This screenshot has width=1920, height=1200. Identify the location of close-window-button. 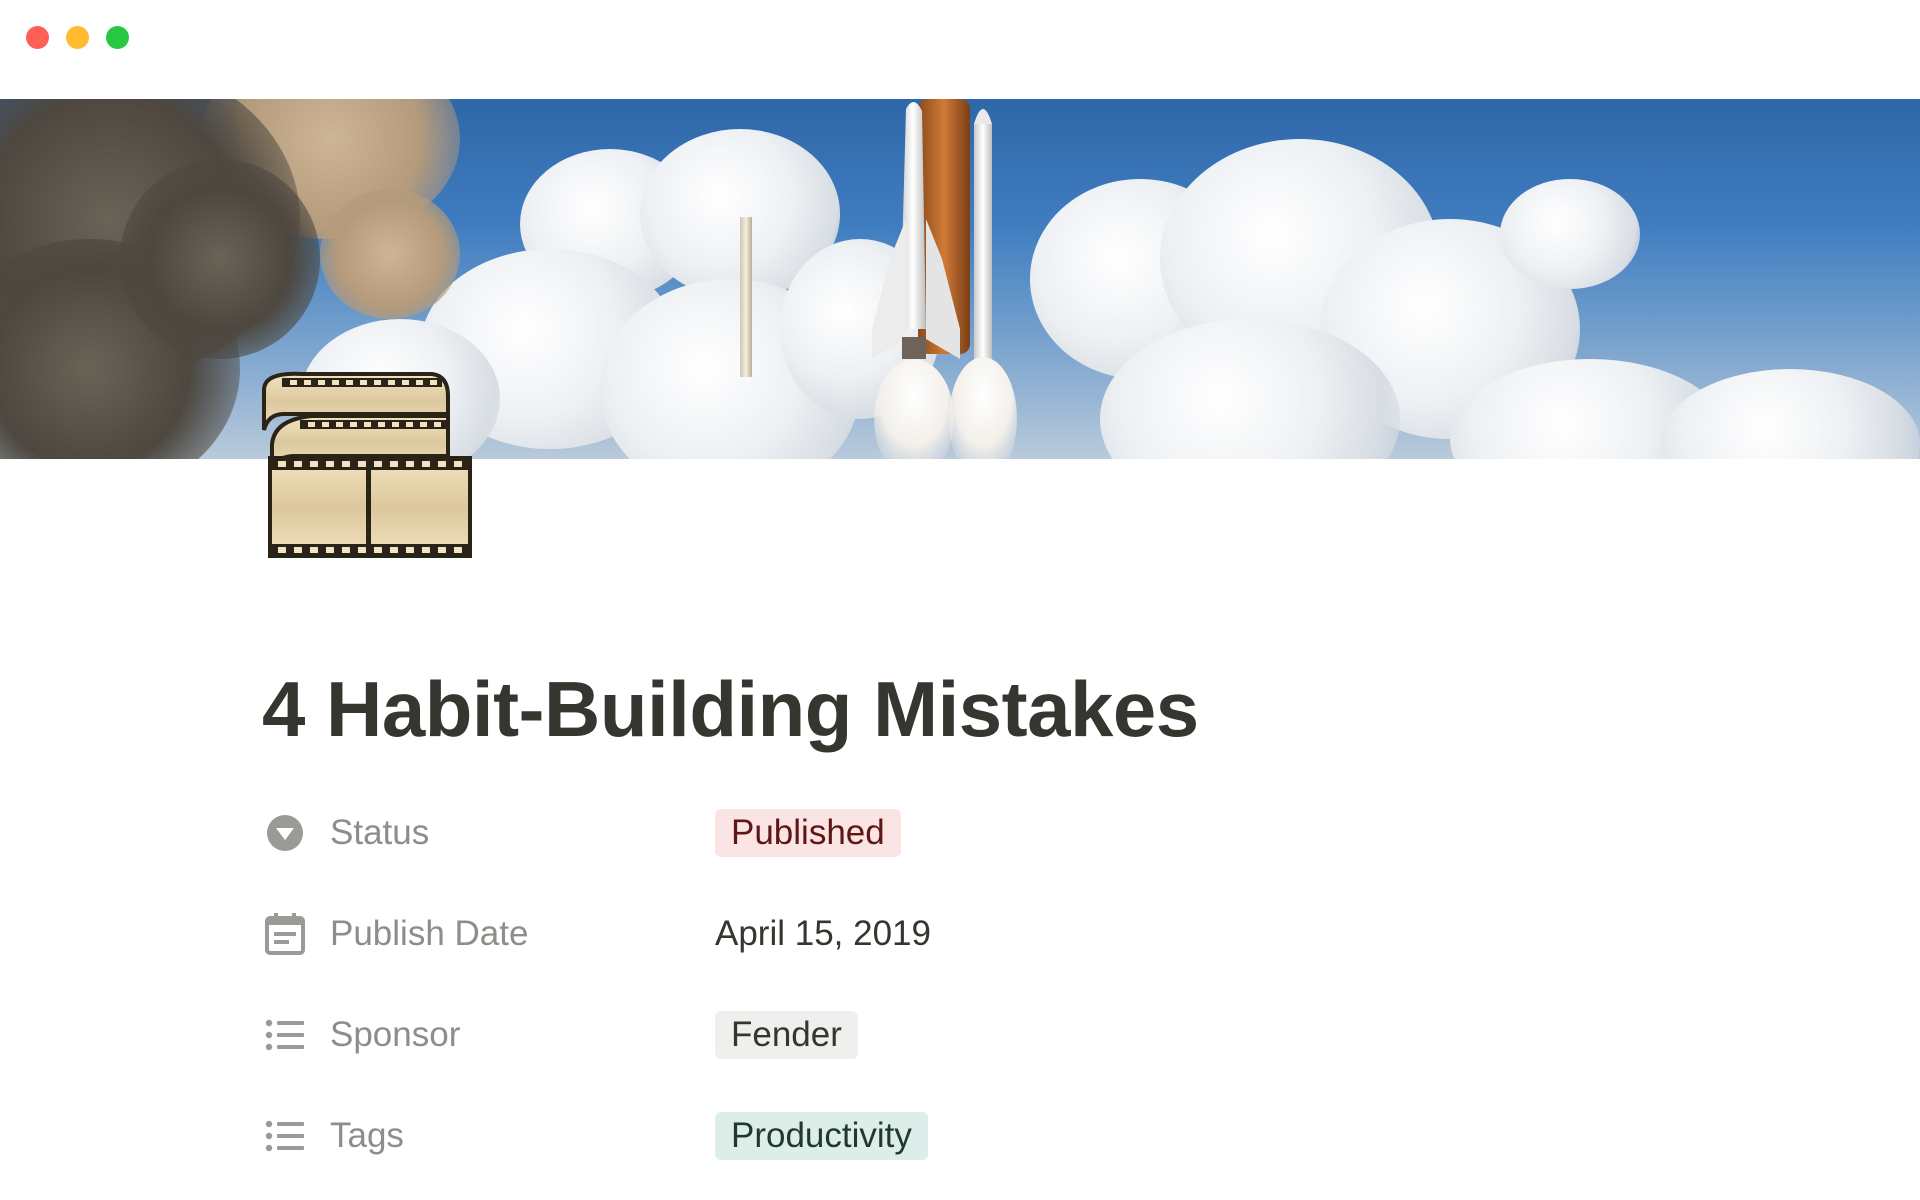
(37, 37).